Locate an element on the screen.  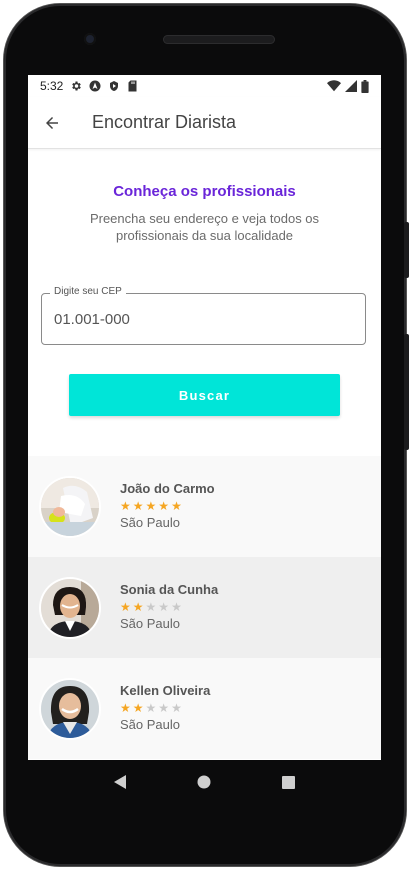
settings-icon is located at coordinates (77, 86).